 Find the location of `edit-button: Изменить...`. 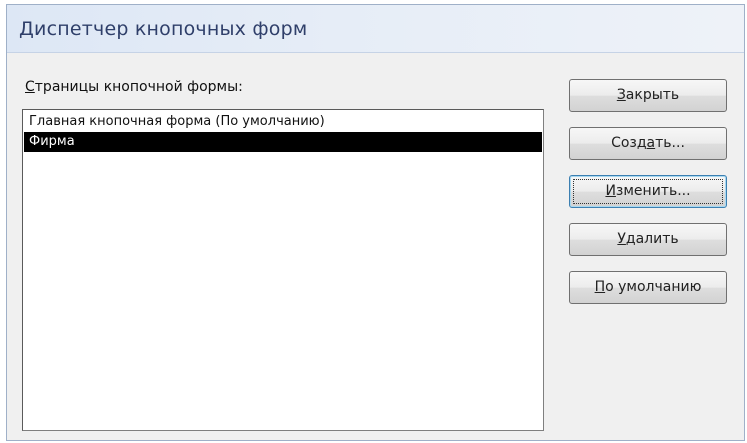

edit-button: Изменить... is located at coordinates (648, 191).